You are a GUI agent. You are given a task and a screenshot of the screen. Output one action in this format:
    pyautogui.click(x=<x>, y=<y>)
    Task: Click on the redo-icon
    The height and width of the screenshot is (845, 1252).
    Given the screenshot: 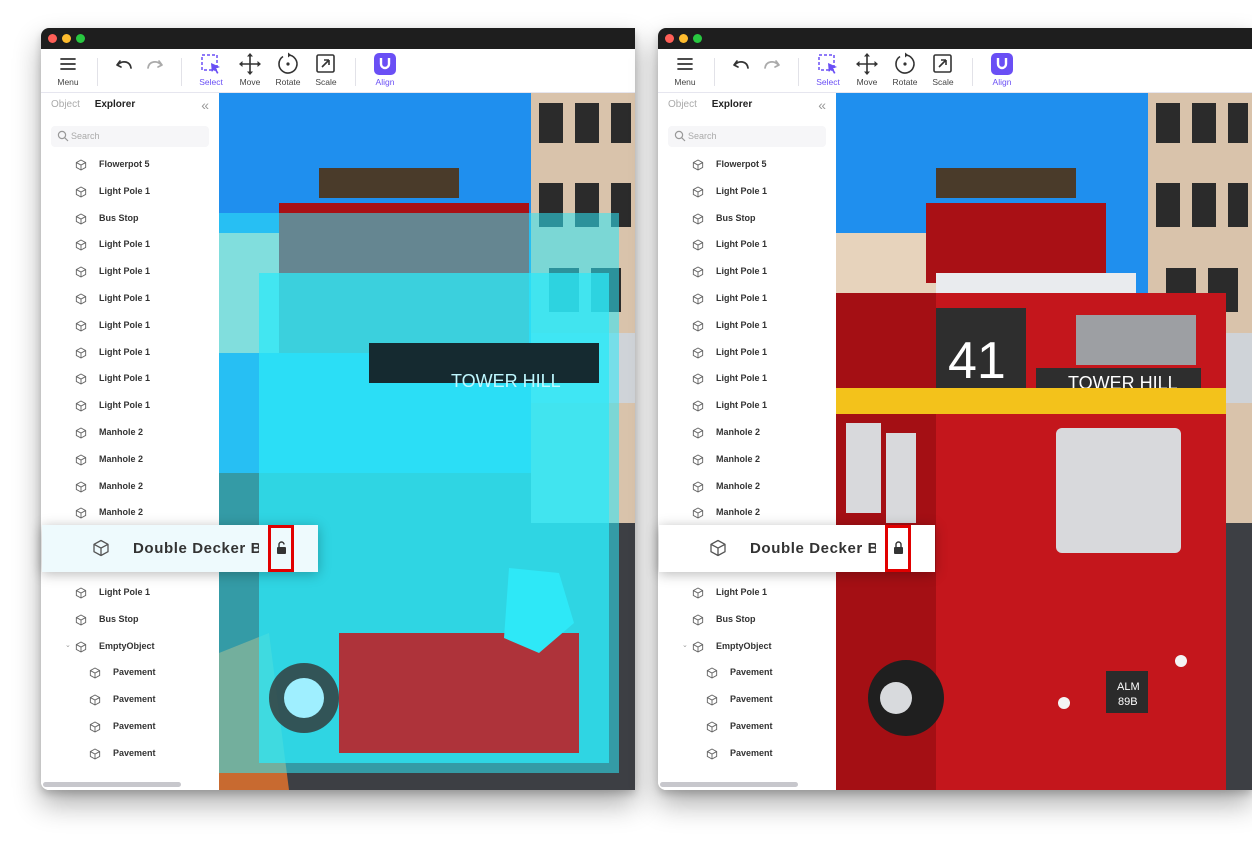 What is the action you would take?
    pyautogui.click(x=772, y=64)
    